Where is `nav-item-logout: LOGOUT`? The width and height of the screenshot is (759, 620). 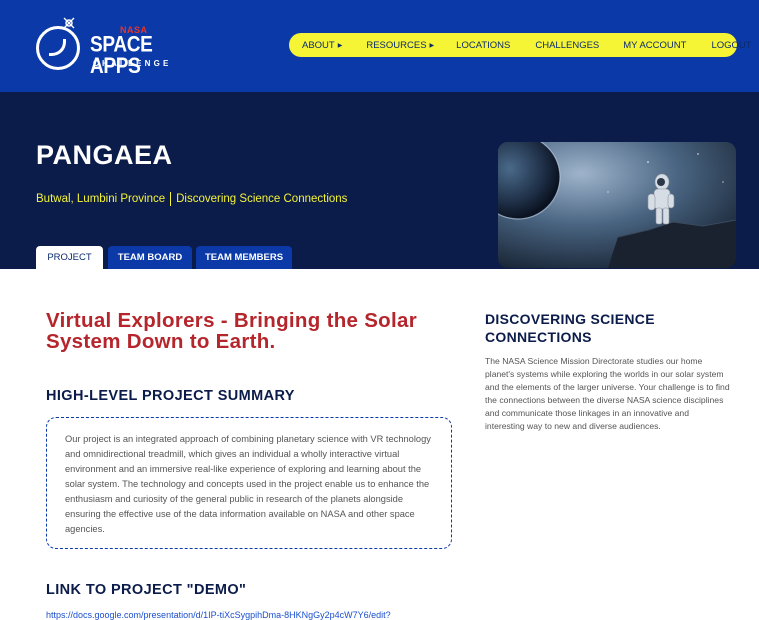
nav-item-logout: LOGOUT is located at coordinates (731, 45).